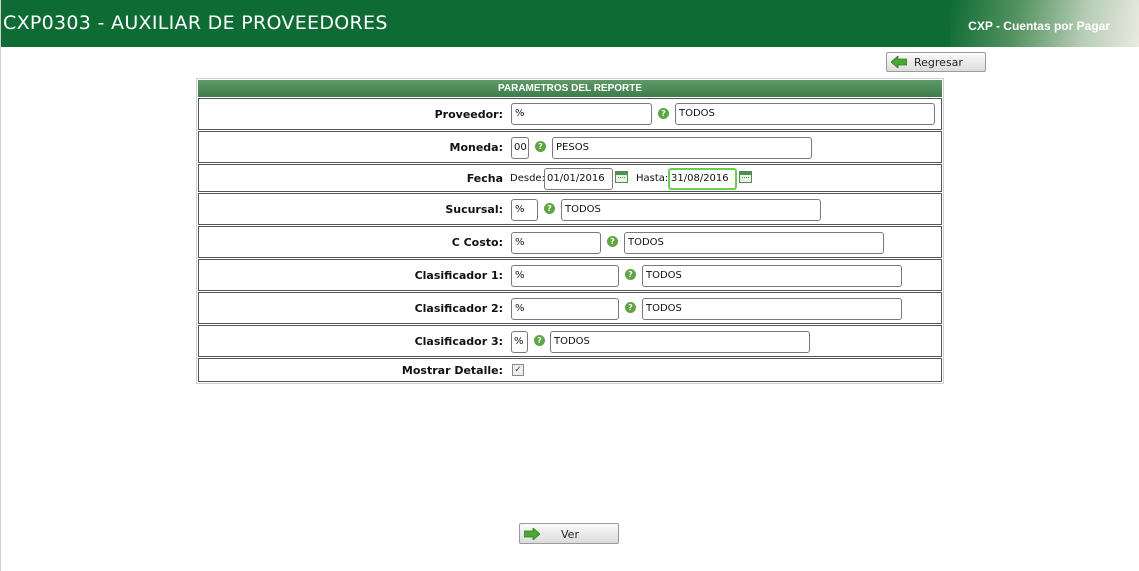 This screenshot has height=571, width=1139. I want to click on clasificador-3-code-input: %, so click(519, 342).